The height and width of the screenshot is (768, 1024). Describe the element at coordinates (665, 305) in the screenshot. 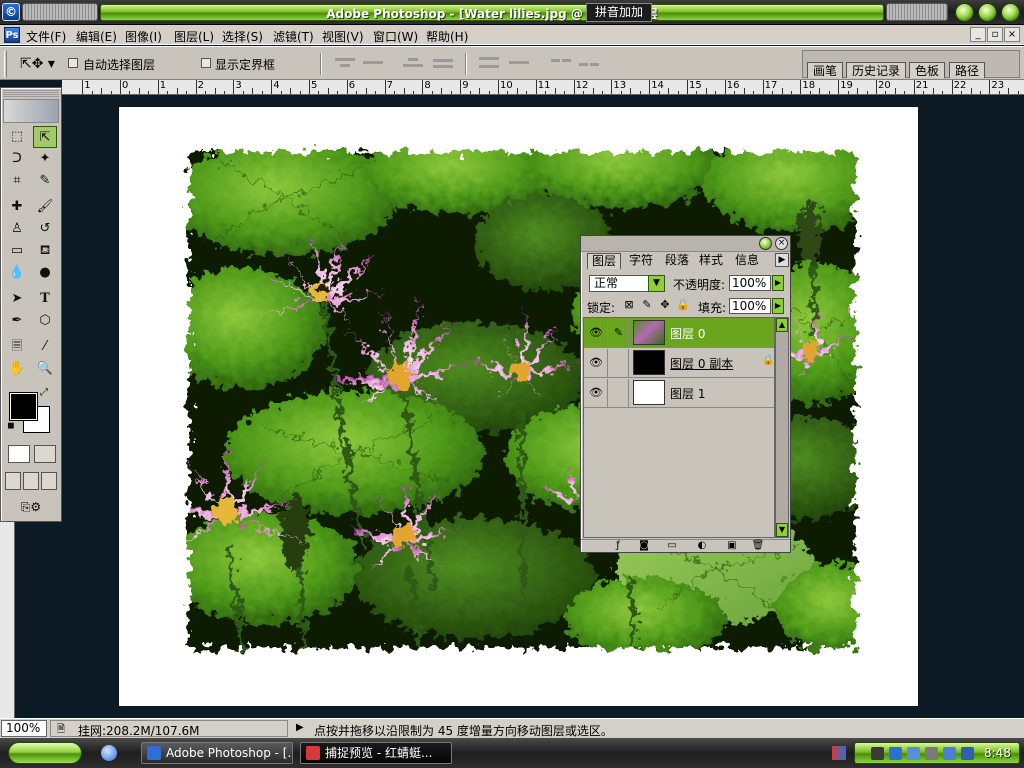

I see `lock-position-icon: ✥` at that location.